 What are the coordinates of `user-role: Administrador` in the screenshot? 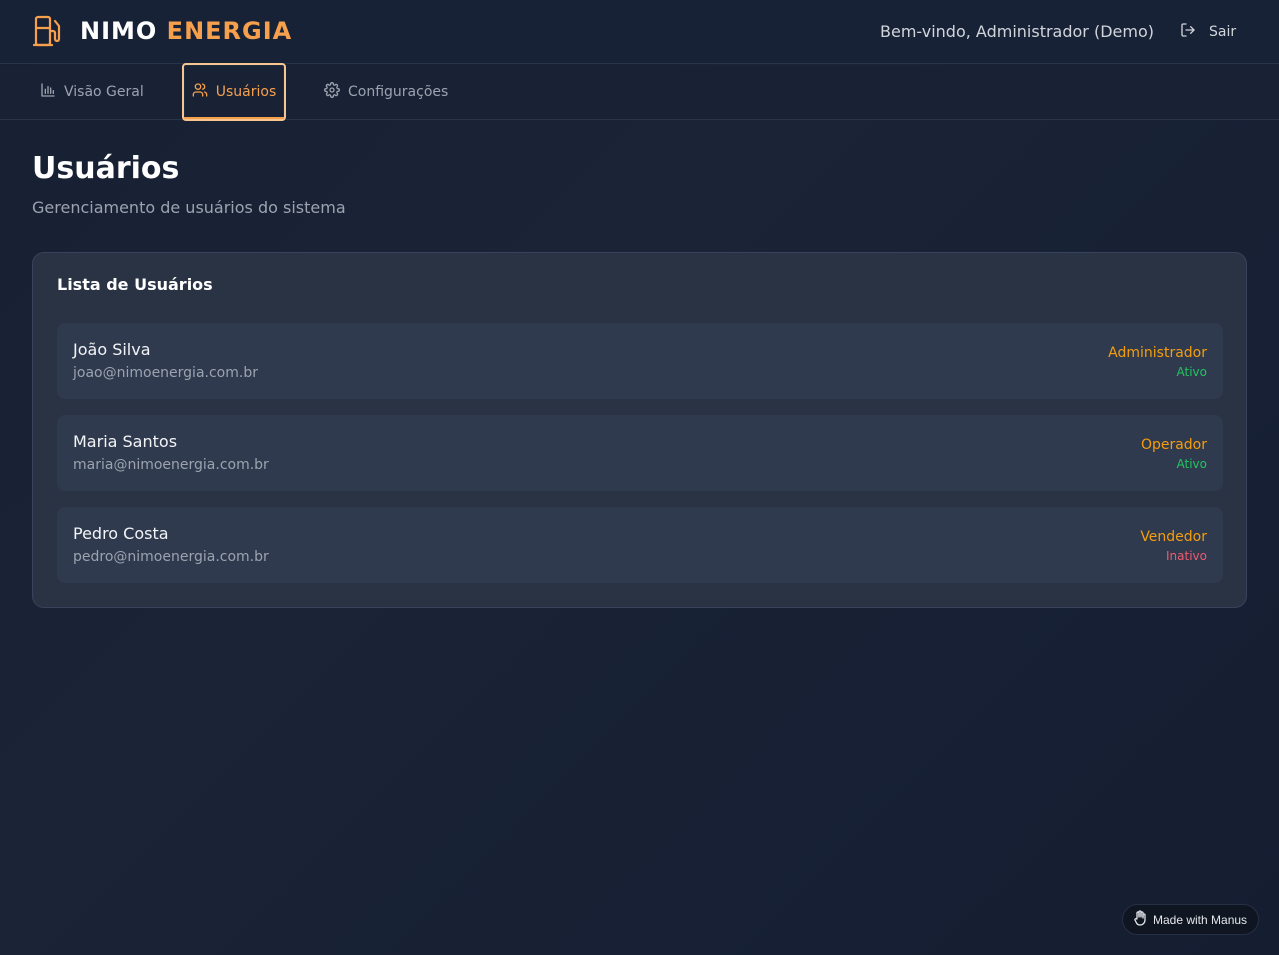 It's located at (1157, 353).